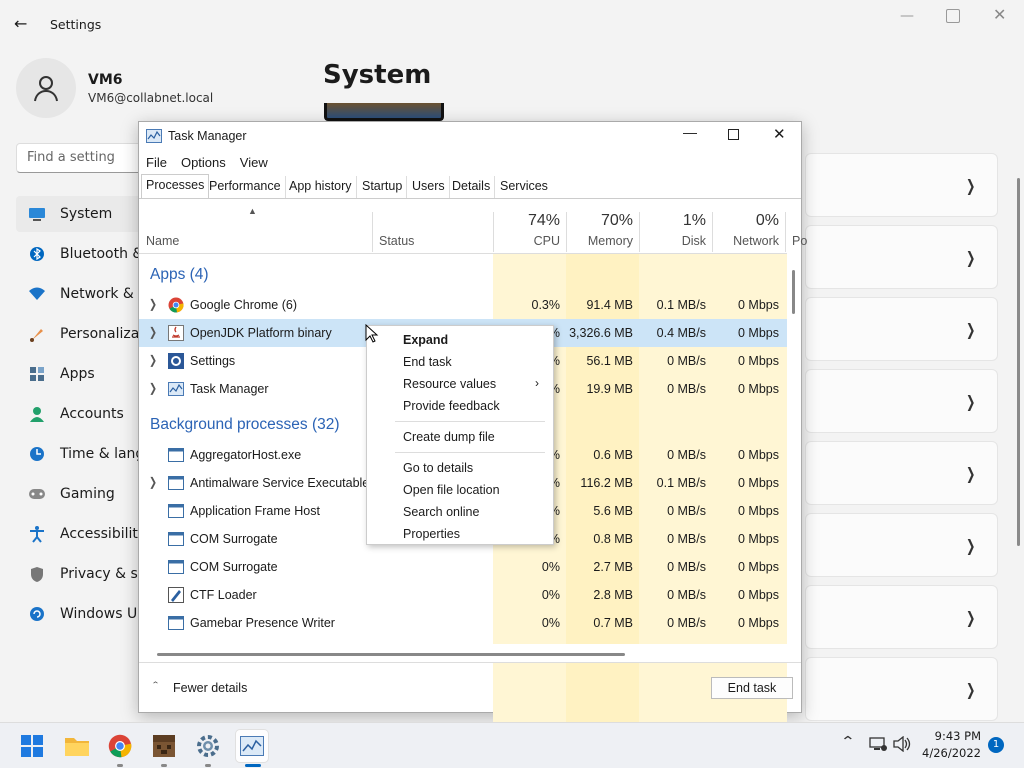  I want to click on tab-details: Details, so click(472, 187).